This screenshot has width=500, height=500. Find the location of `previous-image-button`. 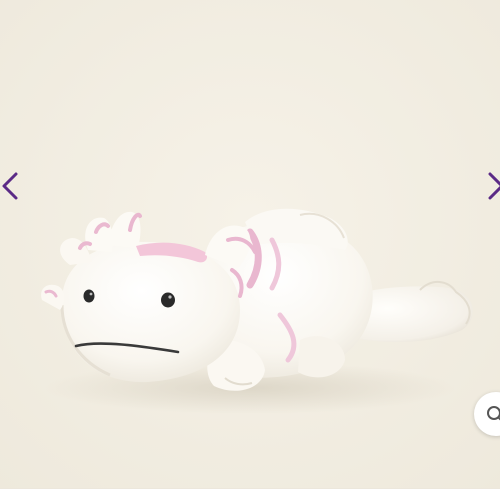

previous-image-button is located at coordinates (11, 186).